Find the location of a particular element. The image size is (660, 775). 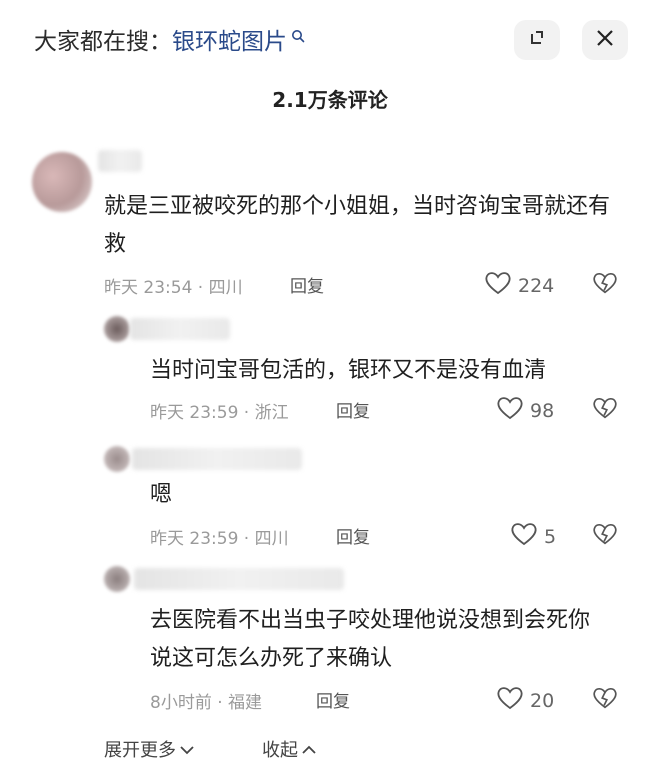

like-button: 20 is located at coordinates (525, 700).